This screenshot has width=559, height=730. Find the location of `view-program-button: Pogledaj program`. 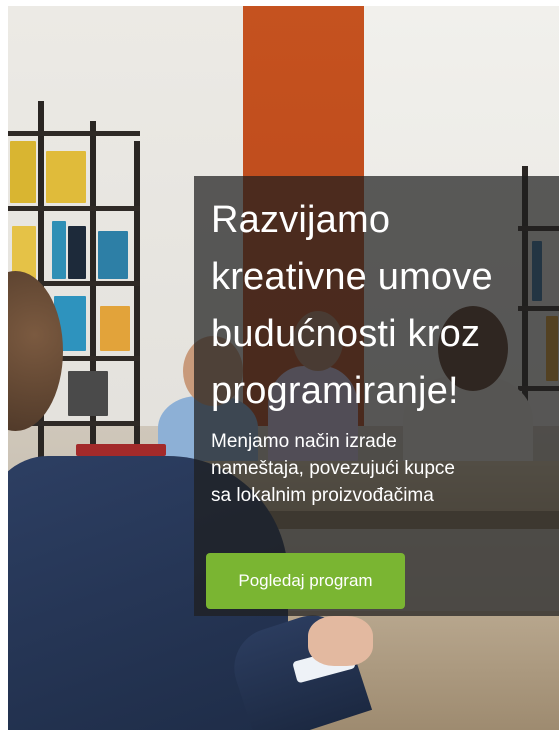

view-program-button: Pogledaj program is located at coordinates (305, 581).